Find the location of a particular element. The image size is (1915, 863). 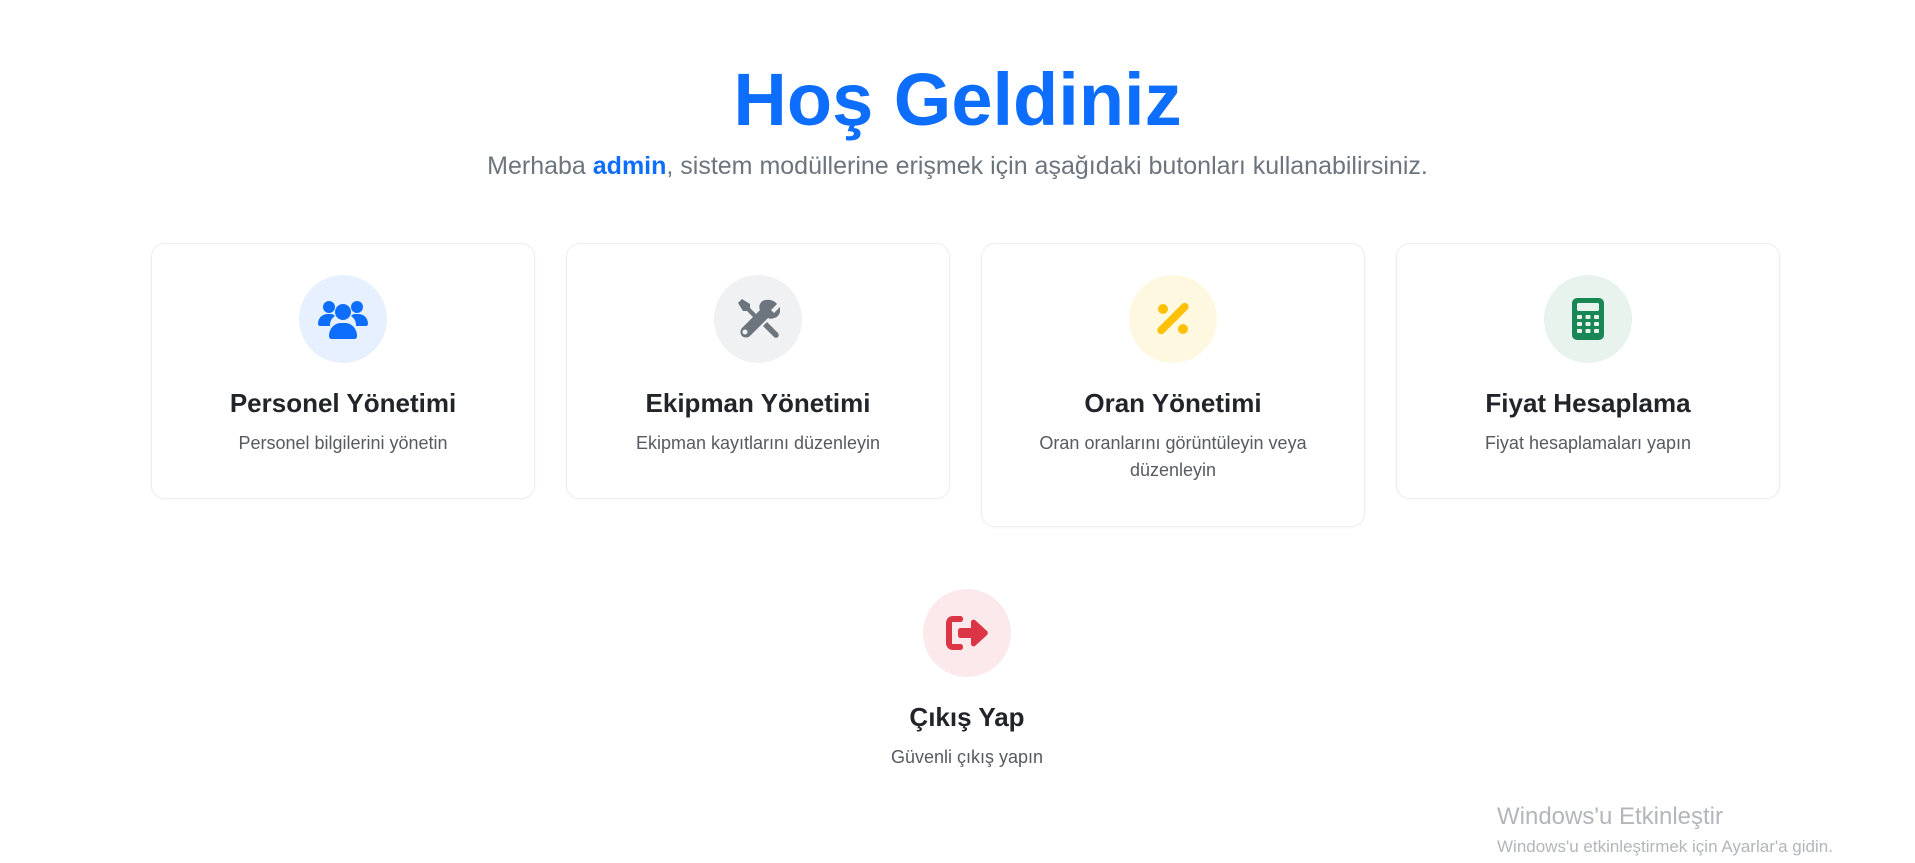

username: admin is located at coordinates (629, 166).